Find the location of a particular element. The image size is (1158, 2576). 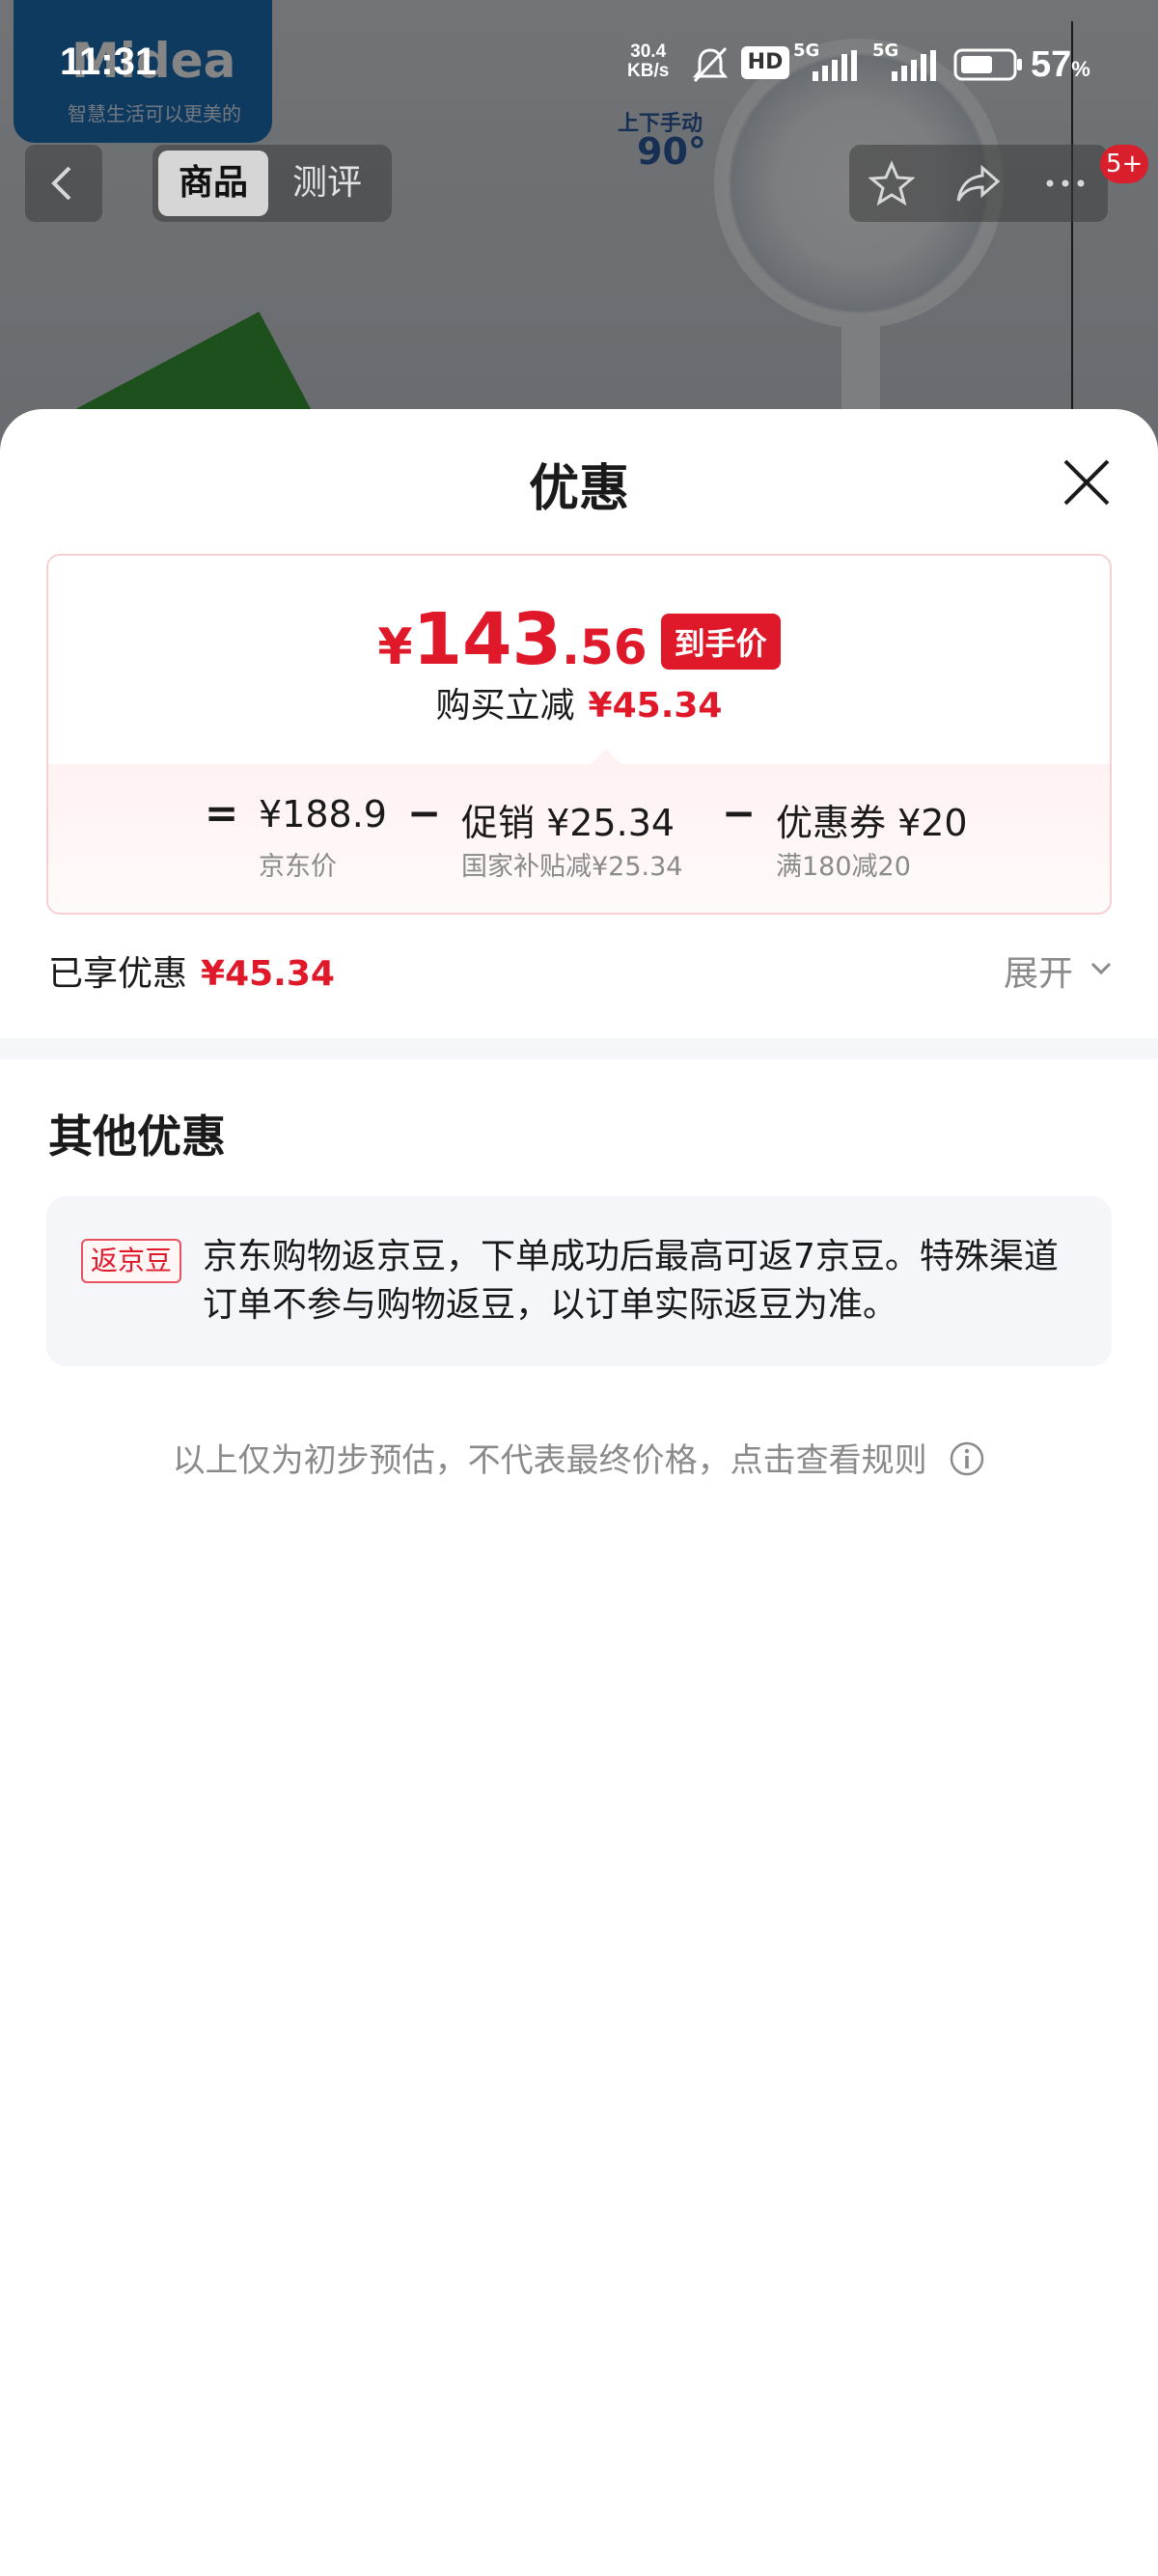

minus-sign-2: − is located at coordinates (739, 813).